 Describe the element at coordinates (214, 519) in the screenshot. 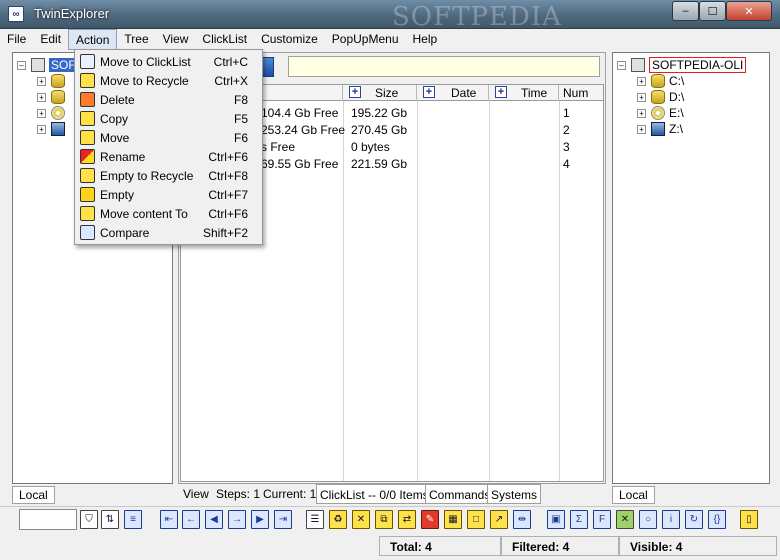

I see `previous-icon: ◀` at that location.